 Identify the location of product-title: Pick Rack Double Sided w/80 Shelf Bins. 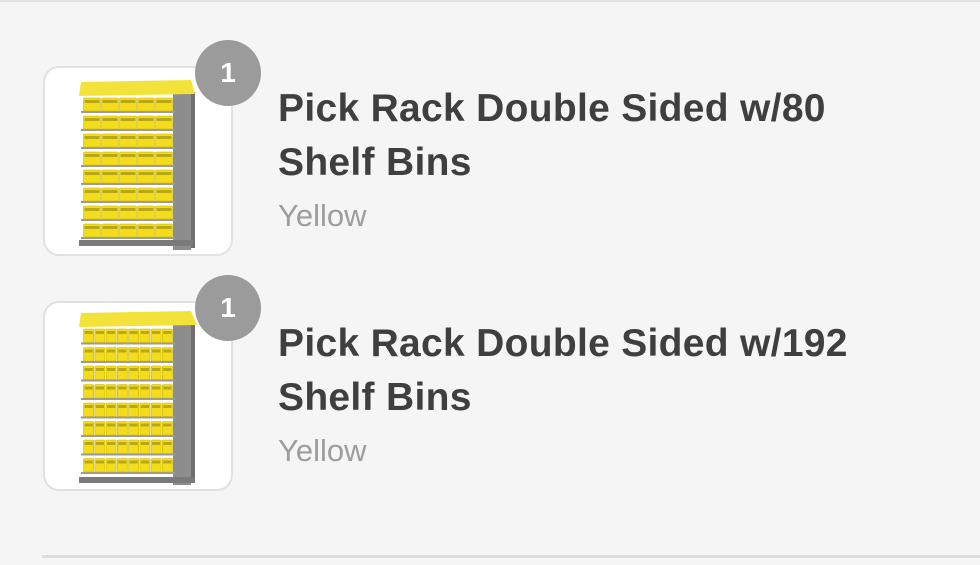
(598, 136).